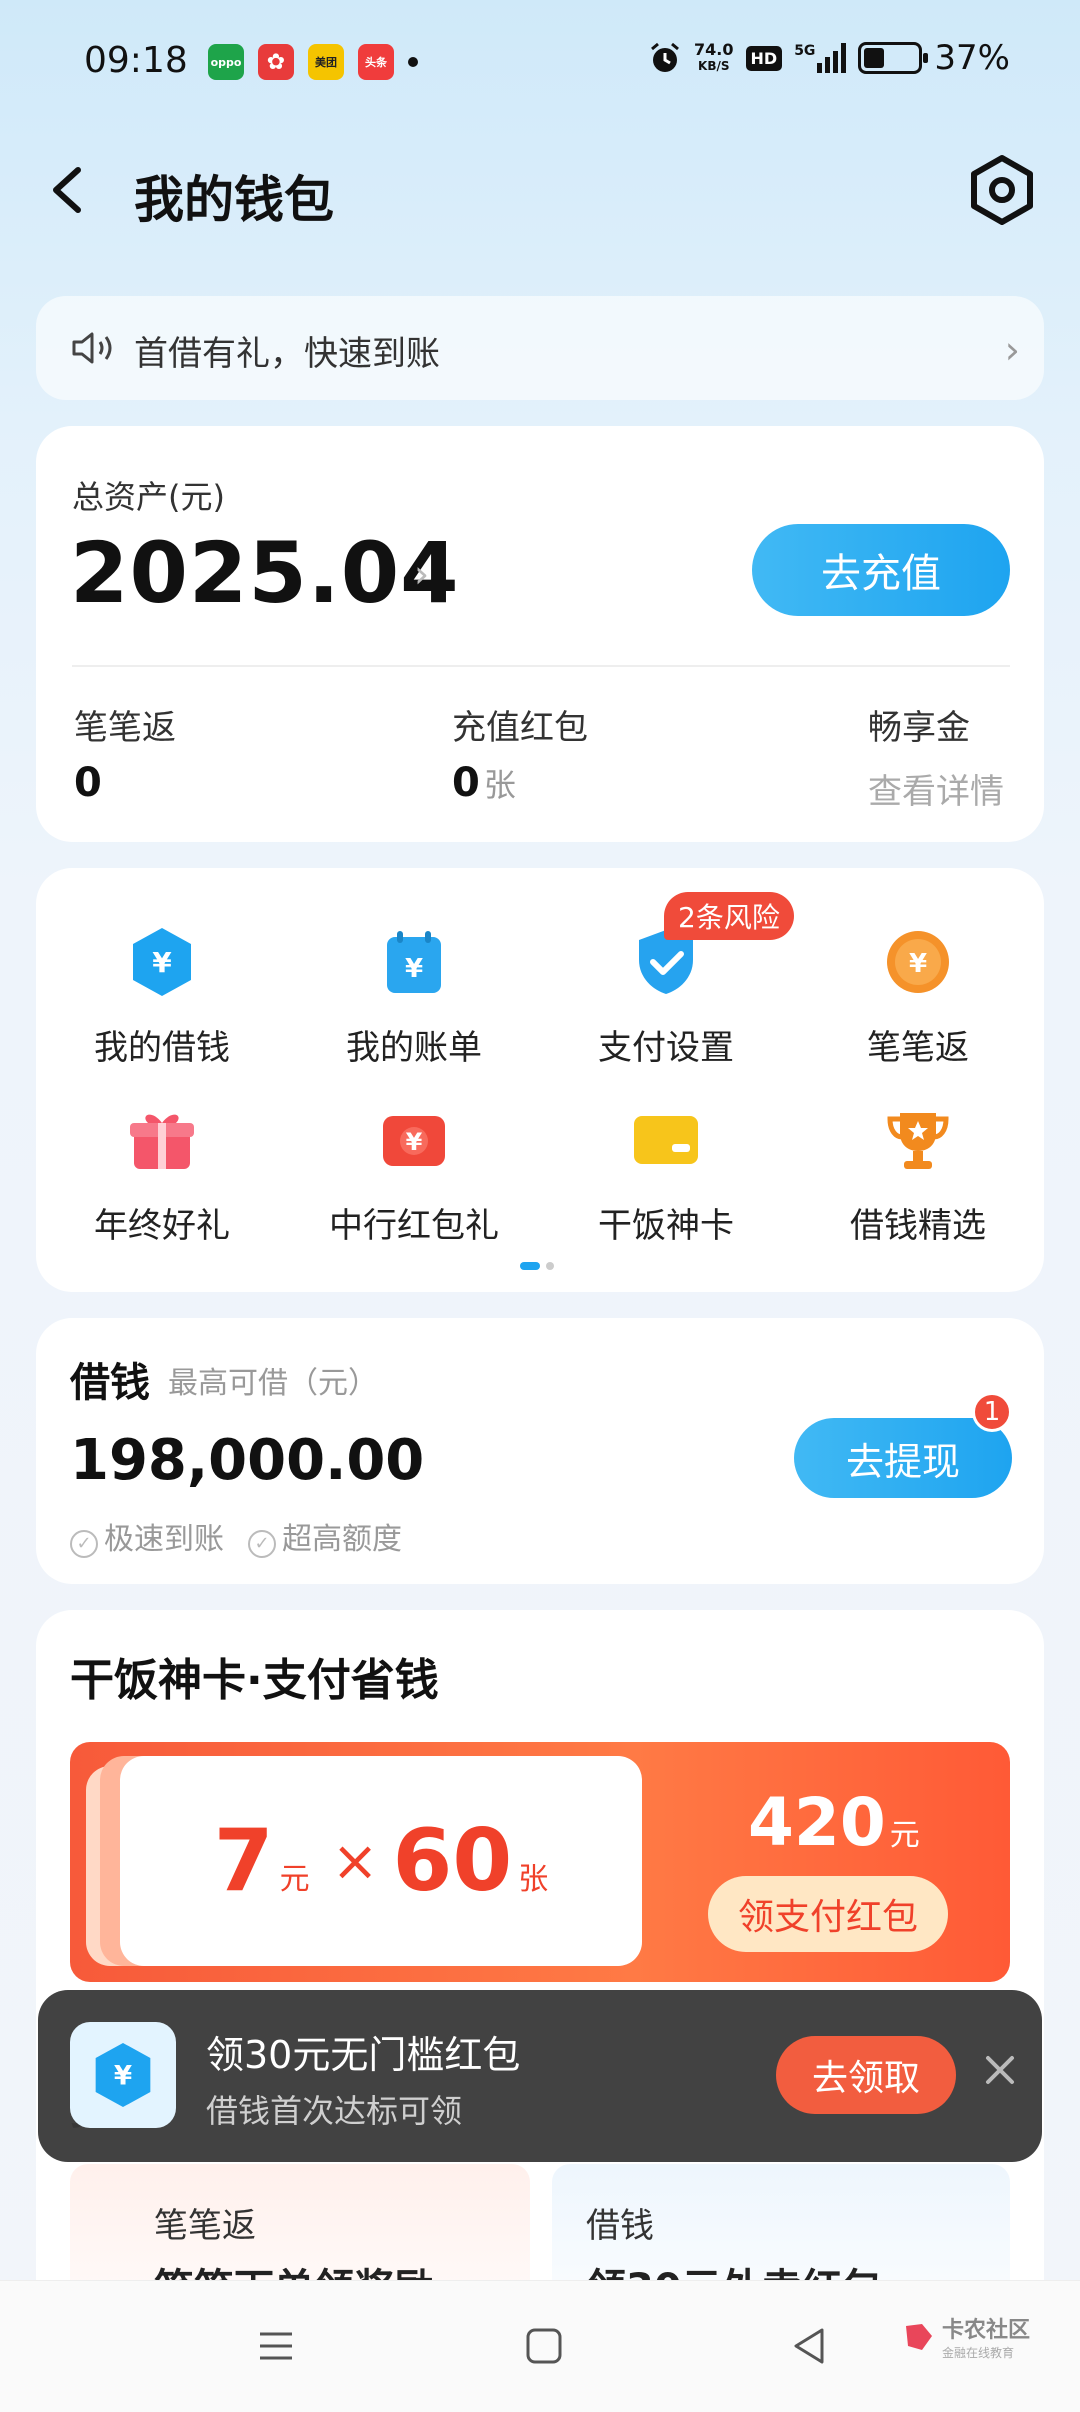 Image resolution: width=1080 pixels, height=2412 pixels. Describe the element at coordinates (162, 1226) in the screenshot. I see `grid-item-label: 年终好礼` at that location.